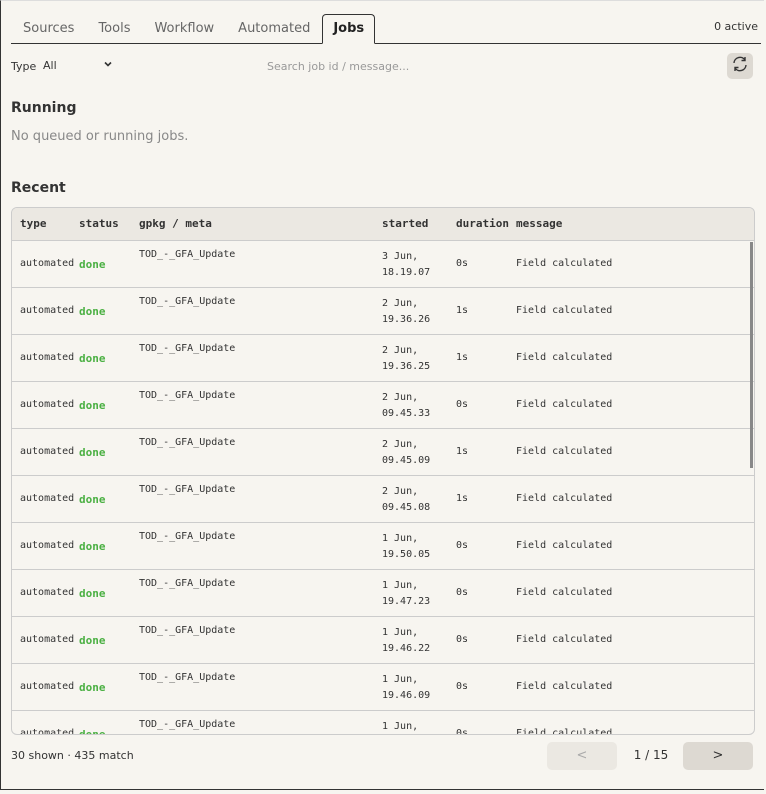 This screenshot has height=794, width=766. I want to click on row-started-time: 09.45.09, so click(406, 460).